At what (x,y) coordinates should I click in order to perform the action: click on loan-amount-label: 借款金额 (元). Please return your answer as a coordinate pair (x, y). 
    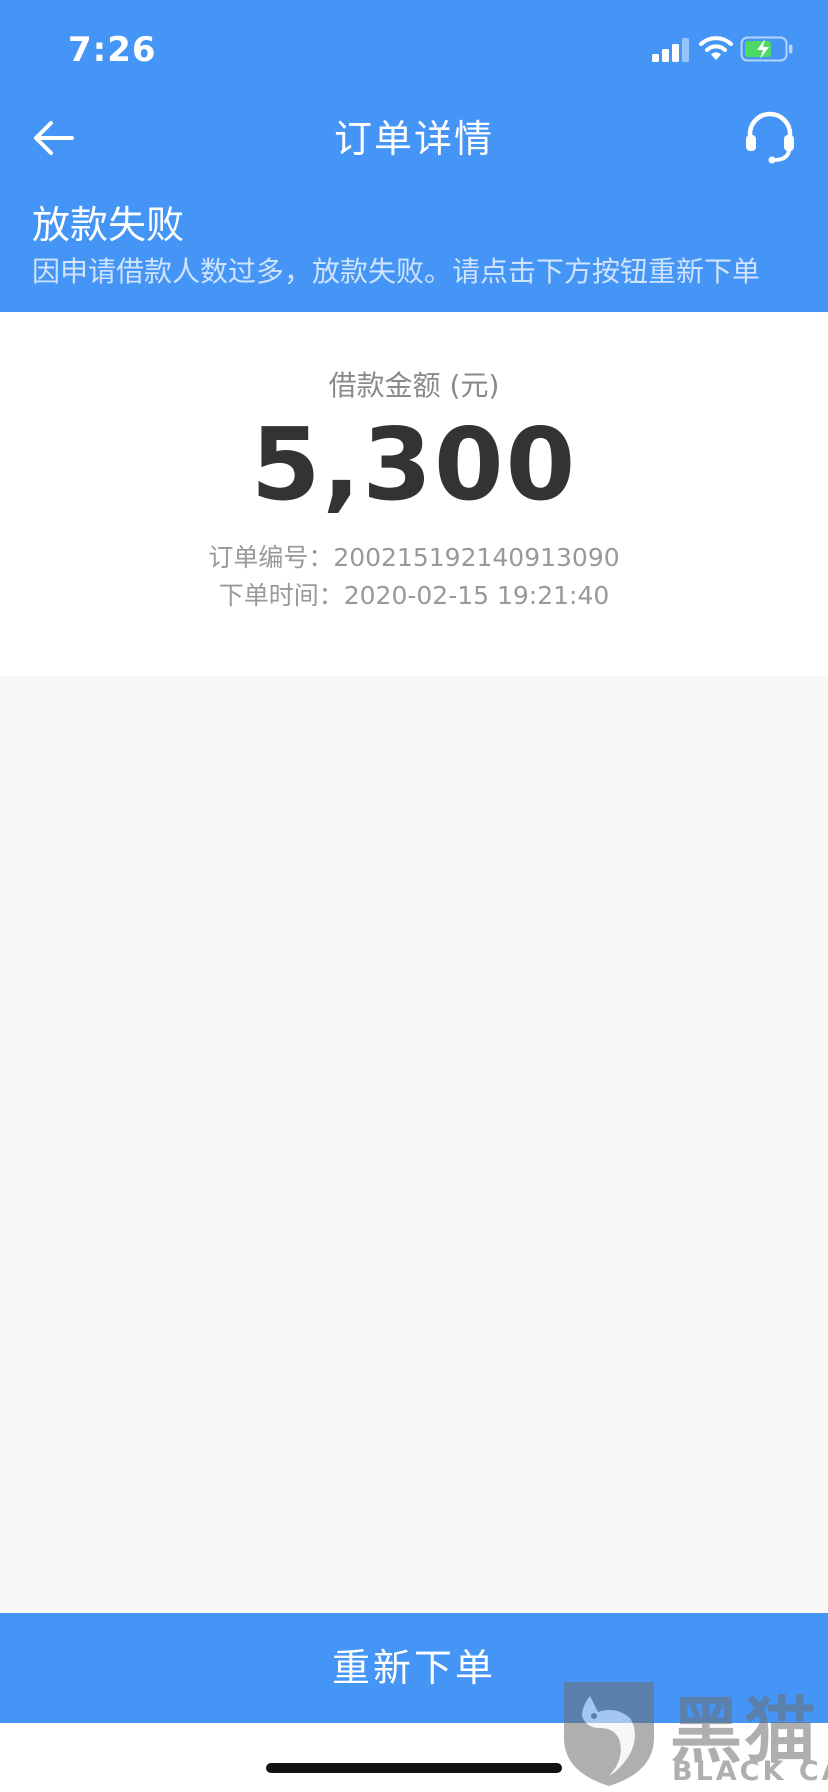
    Looking at the image, I should click on (414, 385).